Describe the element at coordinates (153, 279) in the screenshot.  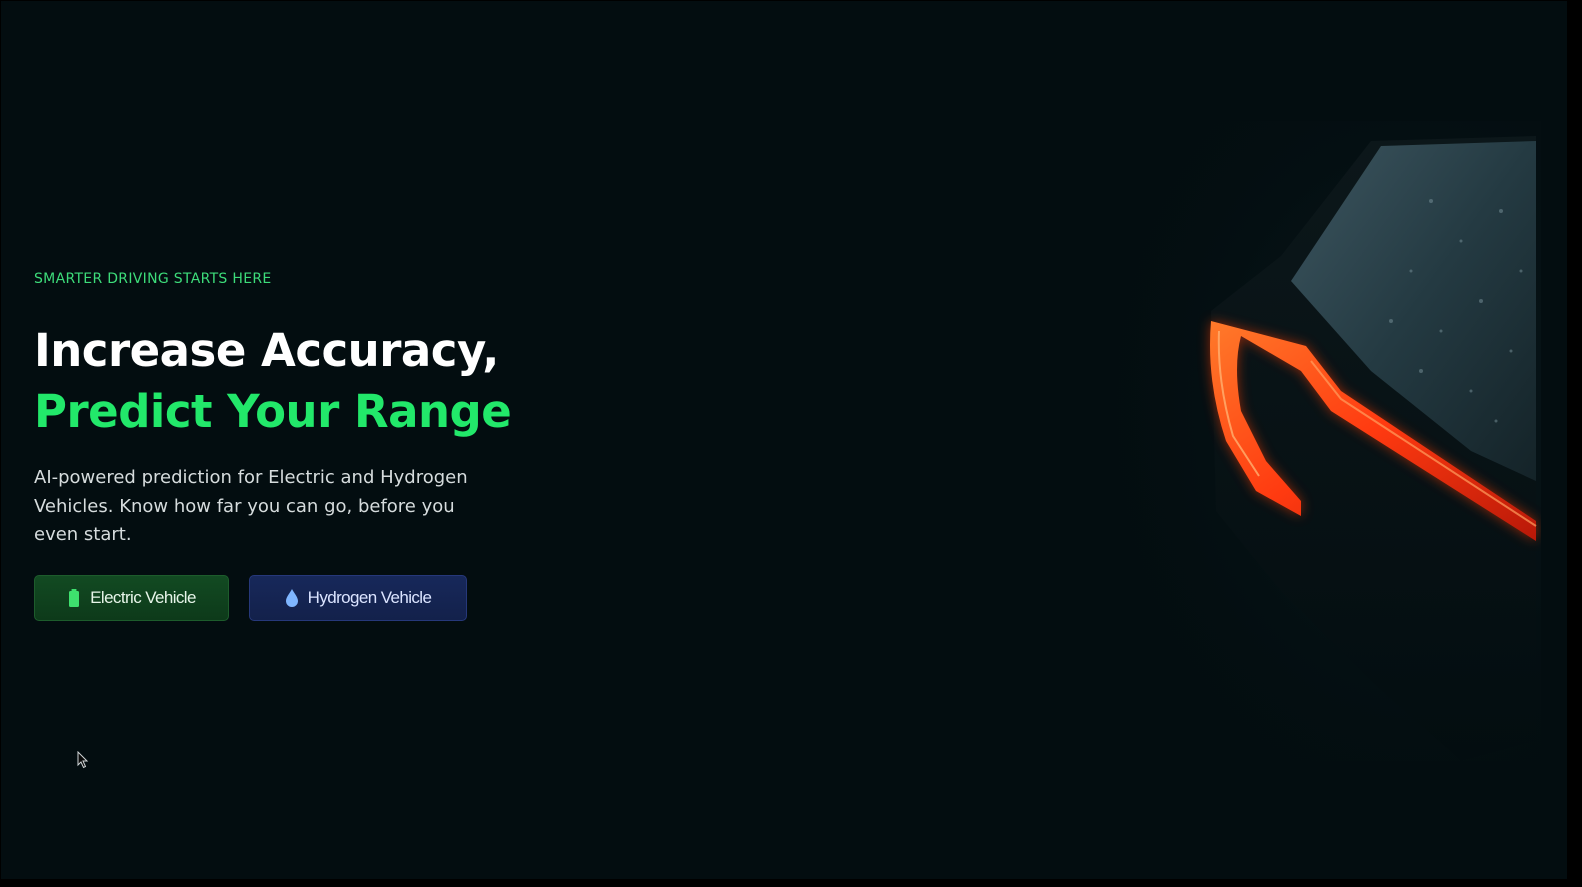
I see `hero-eyebrow: SMARTER DRIVING STARTS HERE` at that location.